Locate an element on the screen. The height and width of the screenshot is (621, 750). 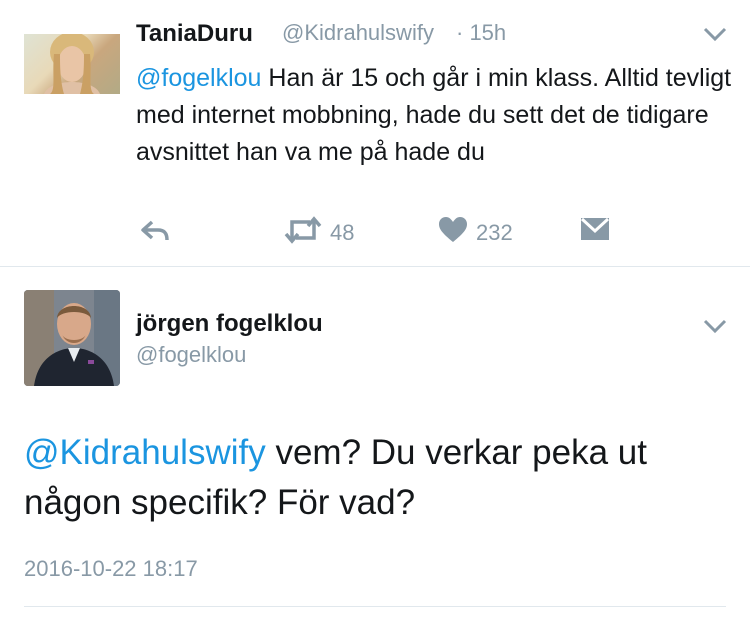
reply-icon is located at coordinates (155, 233).